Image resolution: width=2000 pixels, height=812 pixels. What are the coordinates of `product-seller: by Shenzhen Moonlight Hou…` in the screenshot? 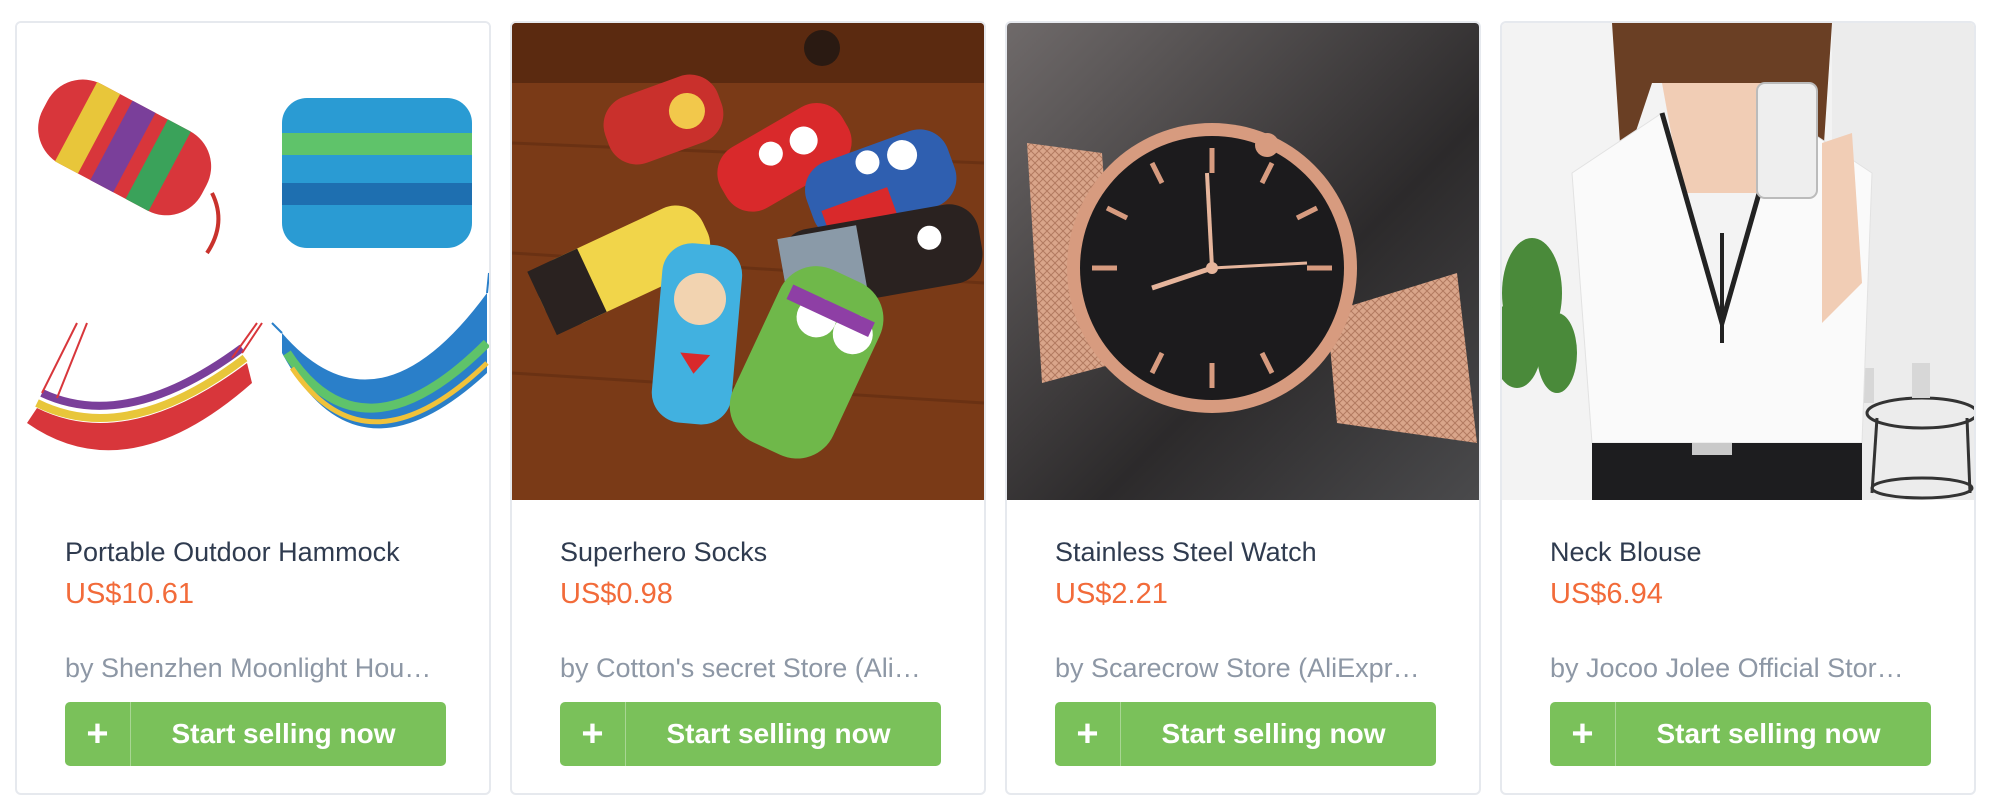 It's located at (257, 668).